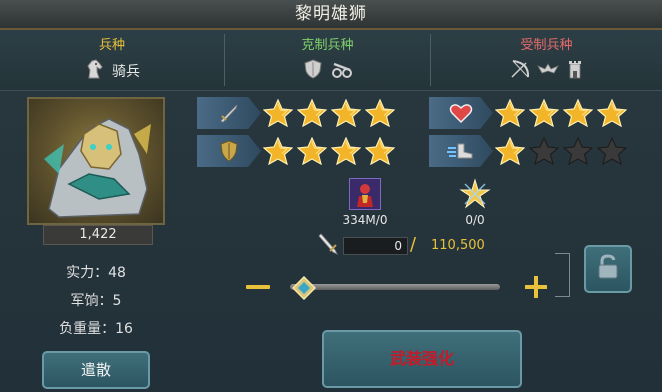 The image size is (662, 392). What do you see at coordinates (365, 194) in the screenshot?
I see `troop-icon` at bounding box center [365, 194].